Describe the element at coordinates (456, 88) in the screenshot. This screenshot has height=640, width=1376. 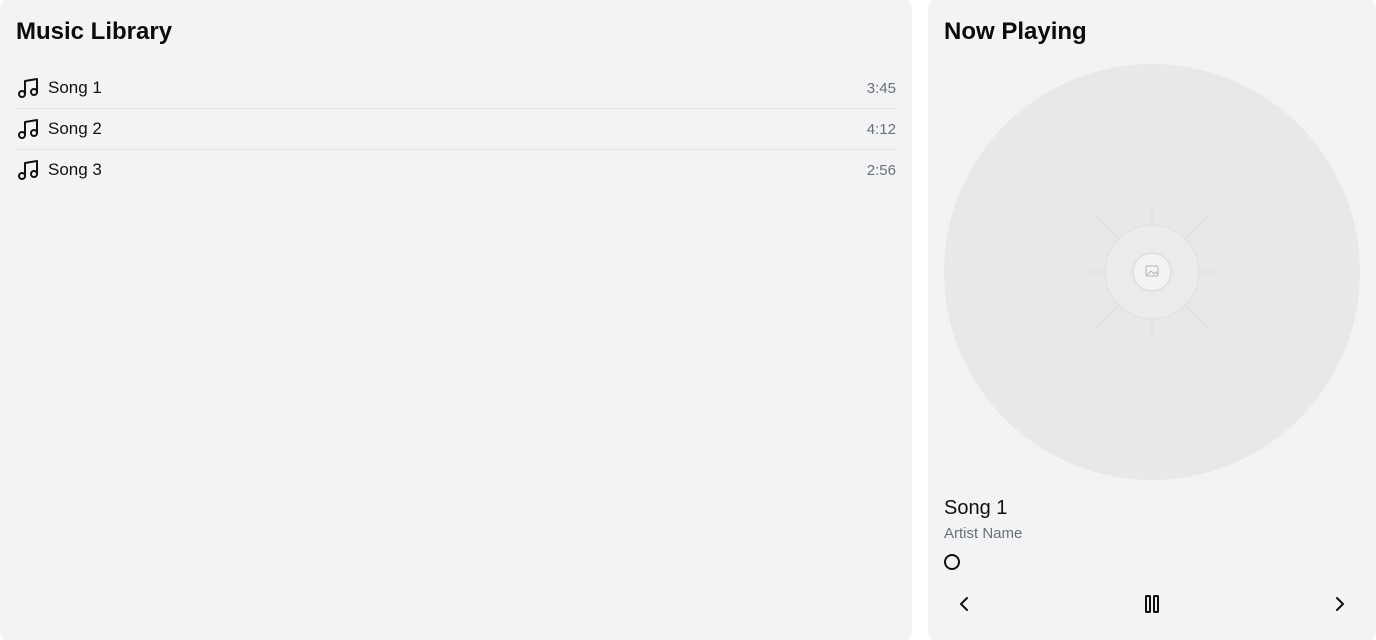
I see `song-list-item: Song 1 3:45` at that location.